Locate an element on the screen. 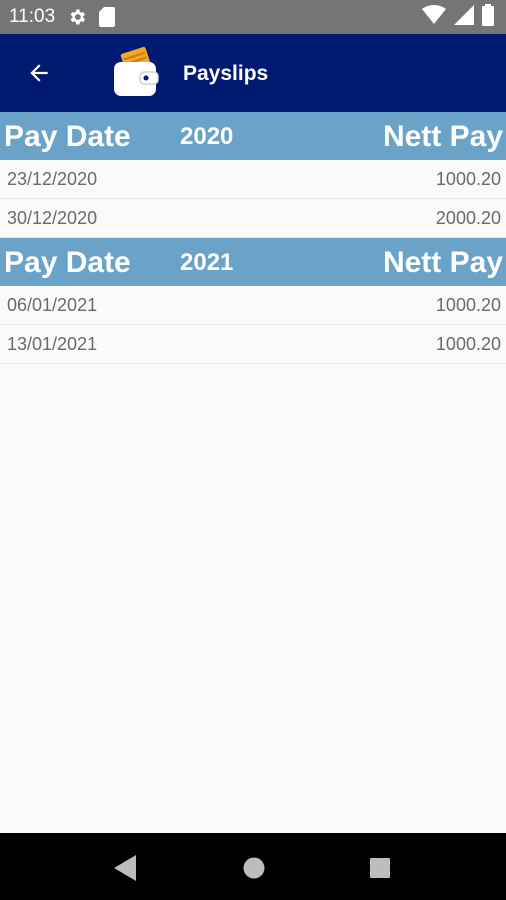 The height and width of the screenshot is (900, 506). pay-date: 23/12/2020 is located at coordinates (52, 179).